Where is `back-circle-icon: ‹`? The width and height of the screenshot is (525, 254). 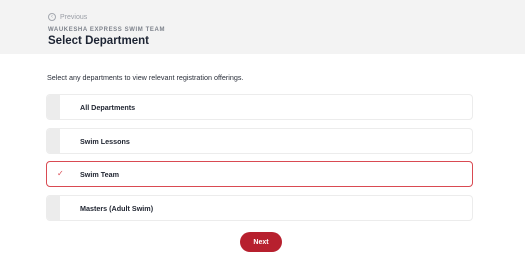 back-circle-icon: ‹ is located at coordinates (52, 17).